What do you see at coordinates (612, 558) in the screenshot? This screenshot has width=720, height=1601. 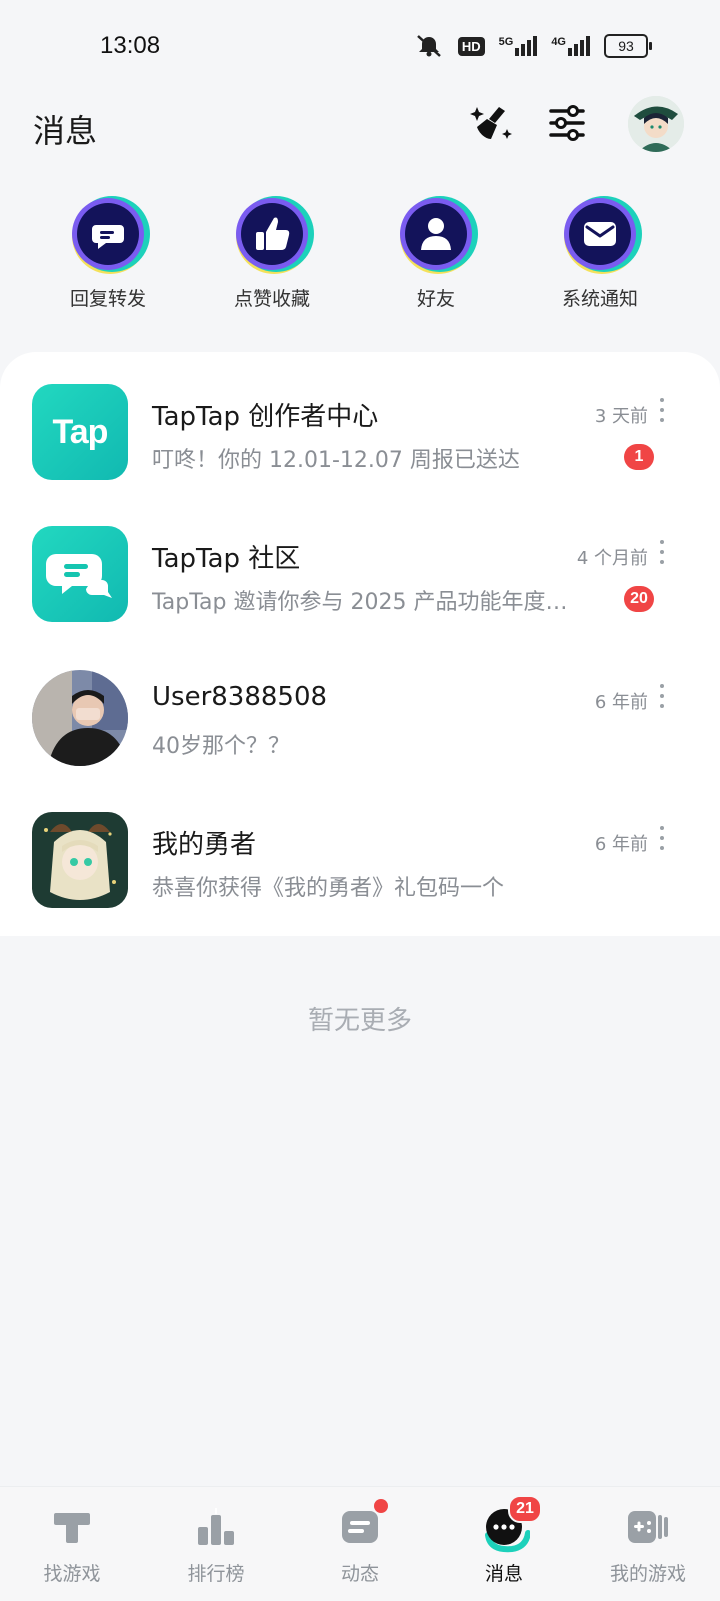 I see `message-time: 4 个月前` at bounding box center [612, 558].